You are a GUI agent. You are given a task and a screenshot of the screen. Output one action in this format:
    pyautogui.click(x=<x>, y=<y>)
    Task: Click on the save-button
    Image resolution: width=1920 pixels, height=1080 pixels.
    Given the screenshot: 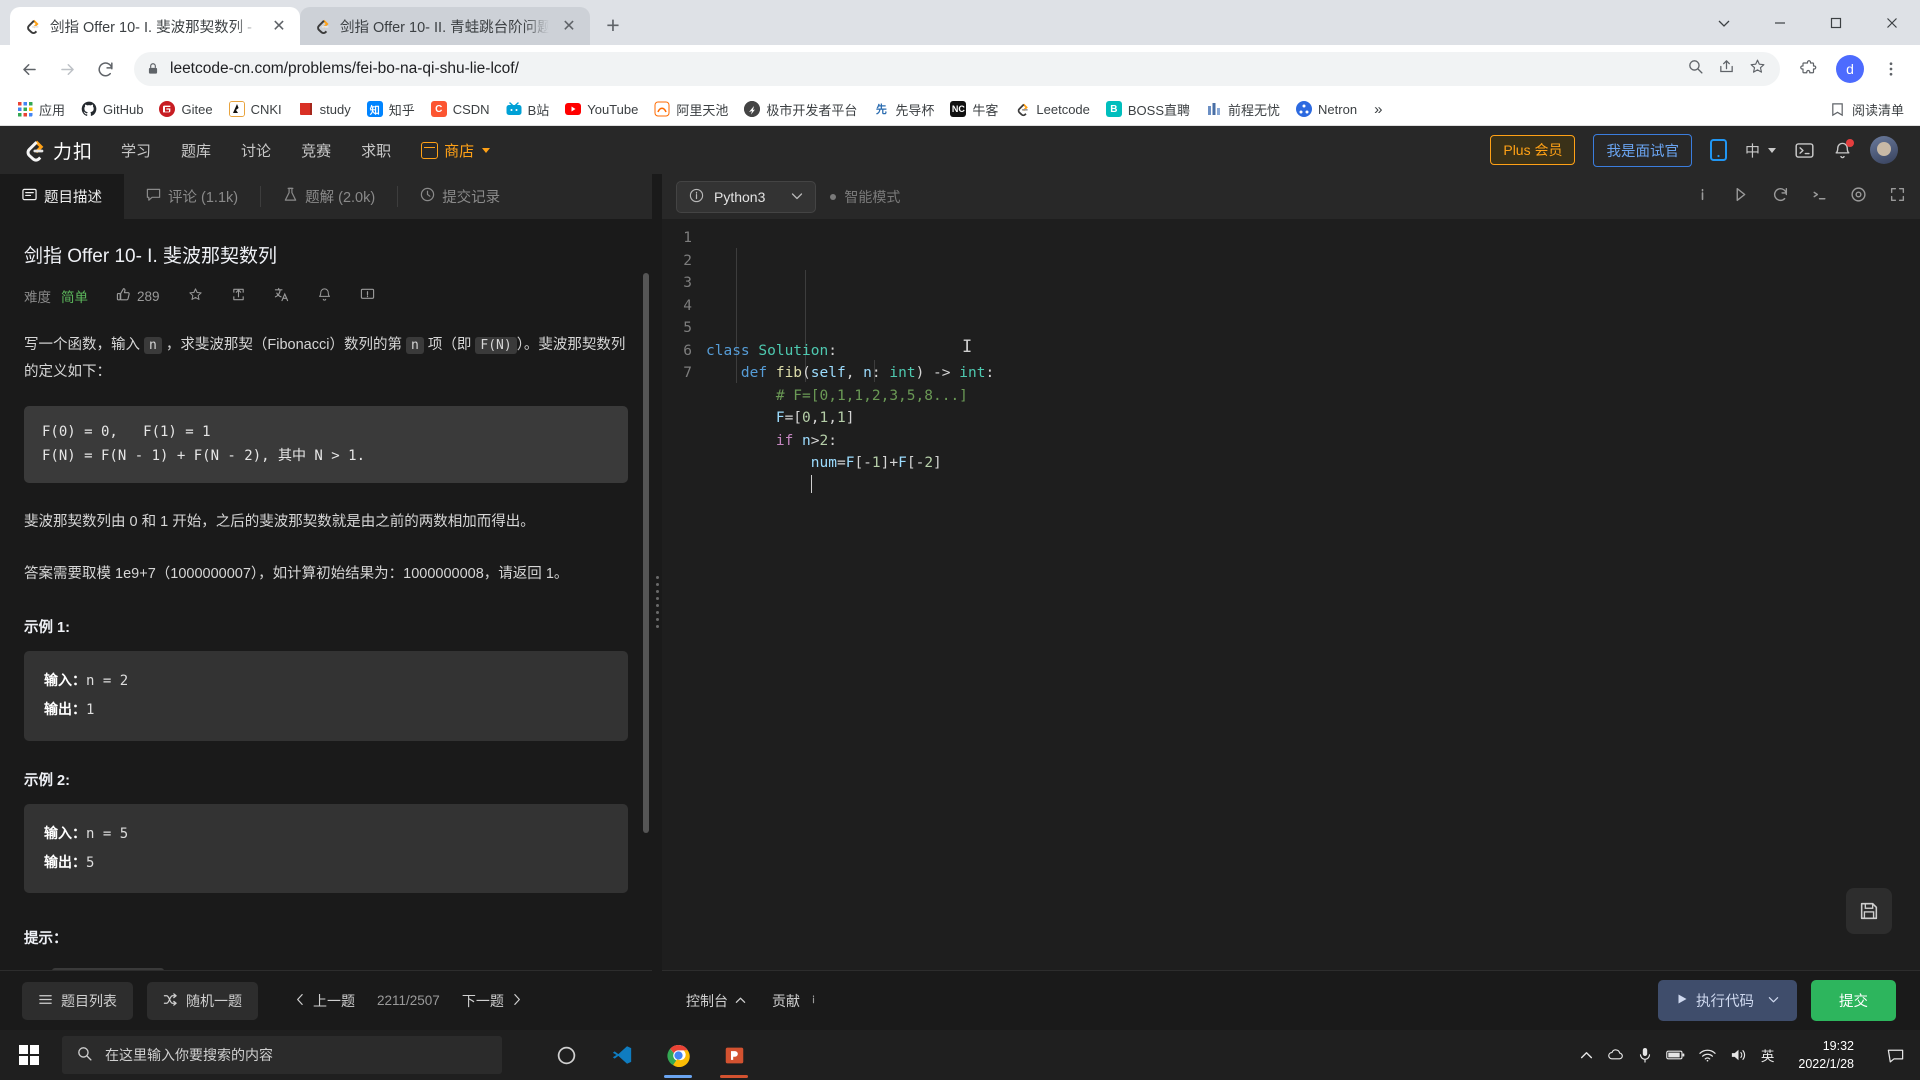 What is the action you would take?
    pyautogui.click(x=1869, y=911)
    